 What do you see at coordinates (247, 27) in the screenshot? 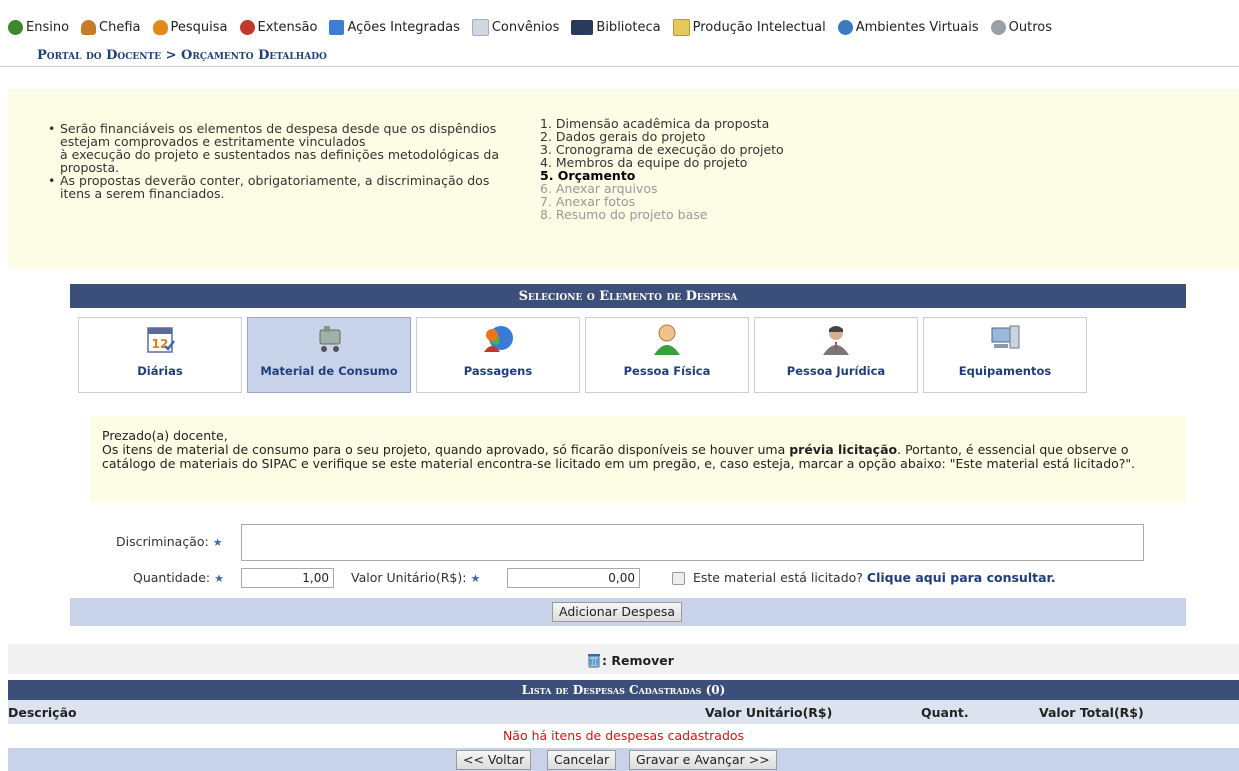
I see `extensao-icon` at bounding box center [247, 27].